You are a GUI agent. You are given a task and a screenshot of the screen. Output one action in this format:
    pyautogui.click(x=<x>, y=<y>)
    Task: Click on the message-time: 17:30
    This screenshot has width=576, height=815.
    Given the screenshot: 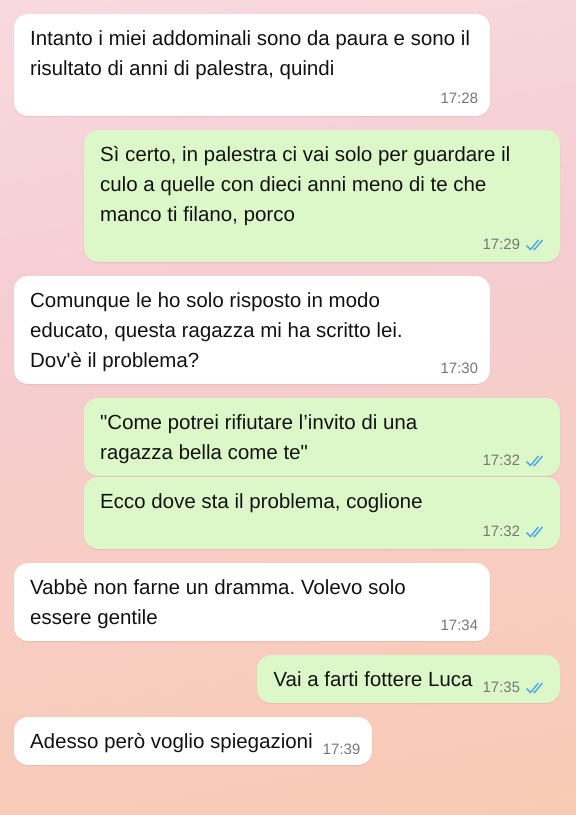 What is the action you would take?
    pyautogui.click(x=459, y=369)
    